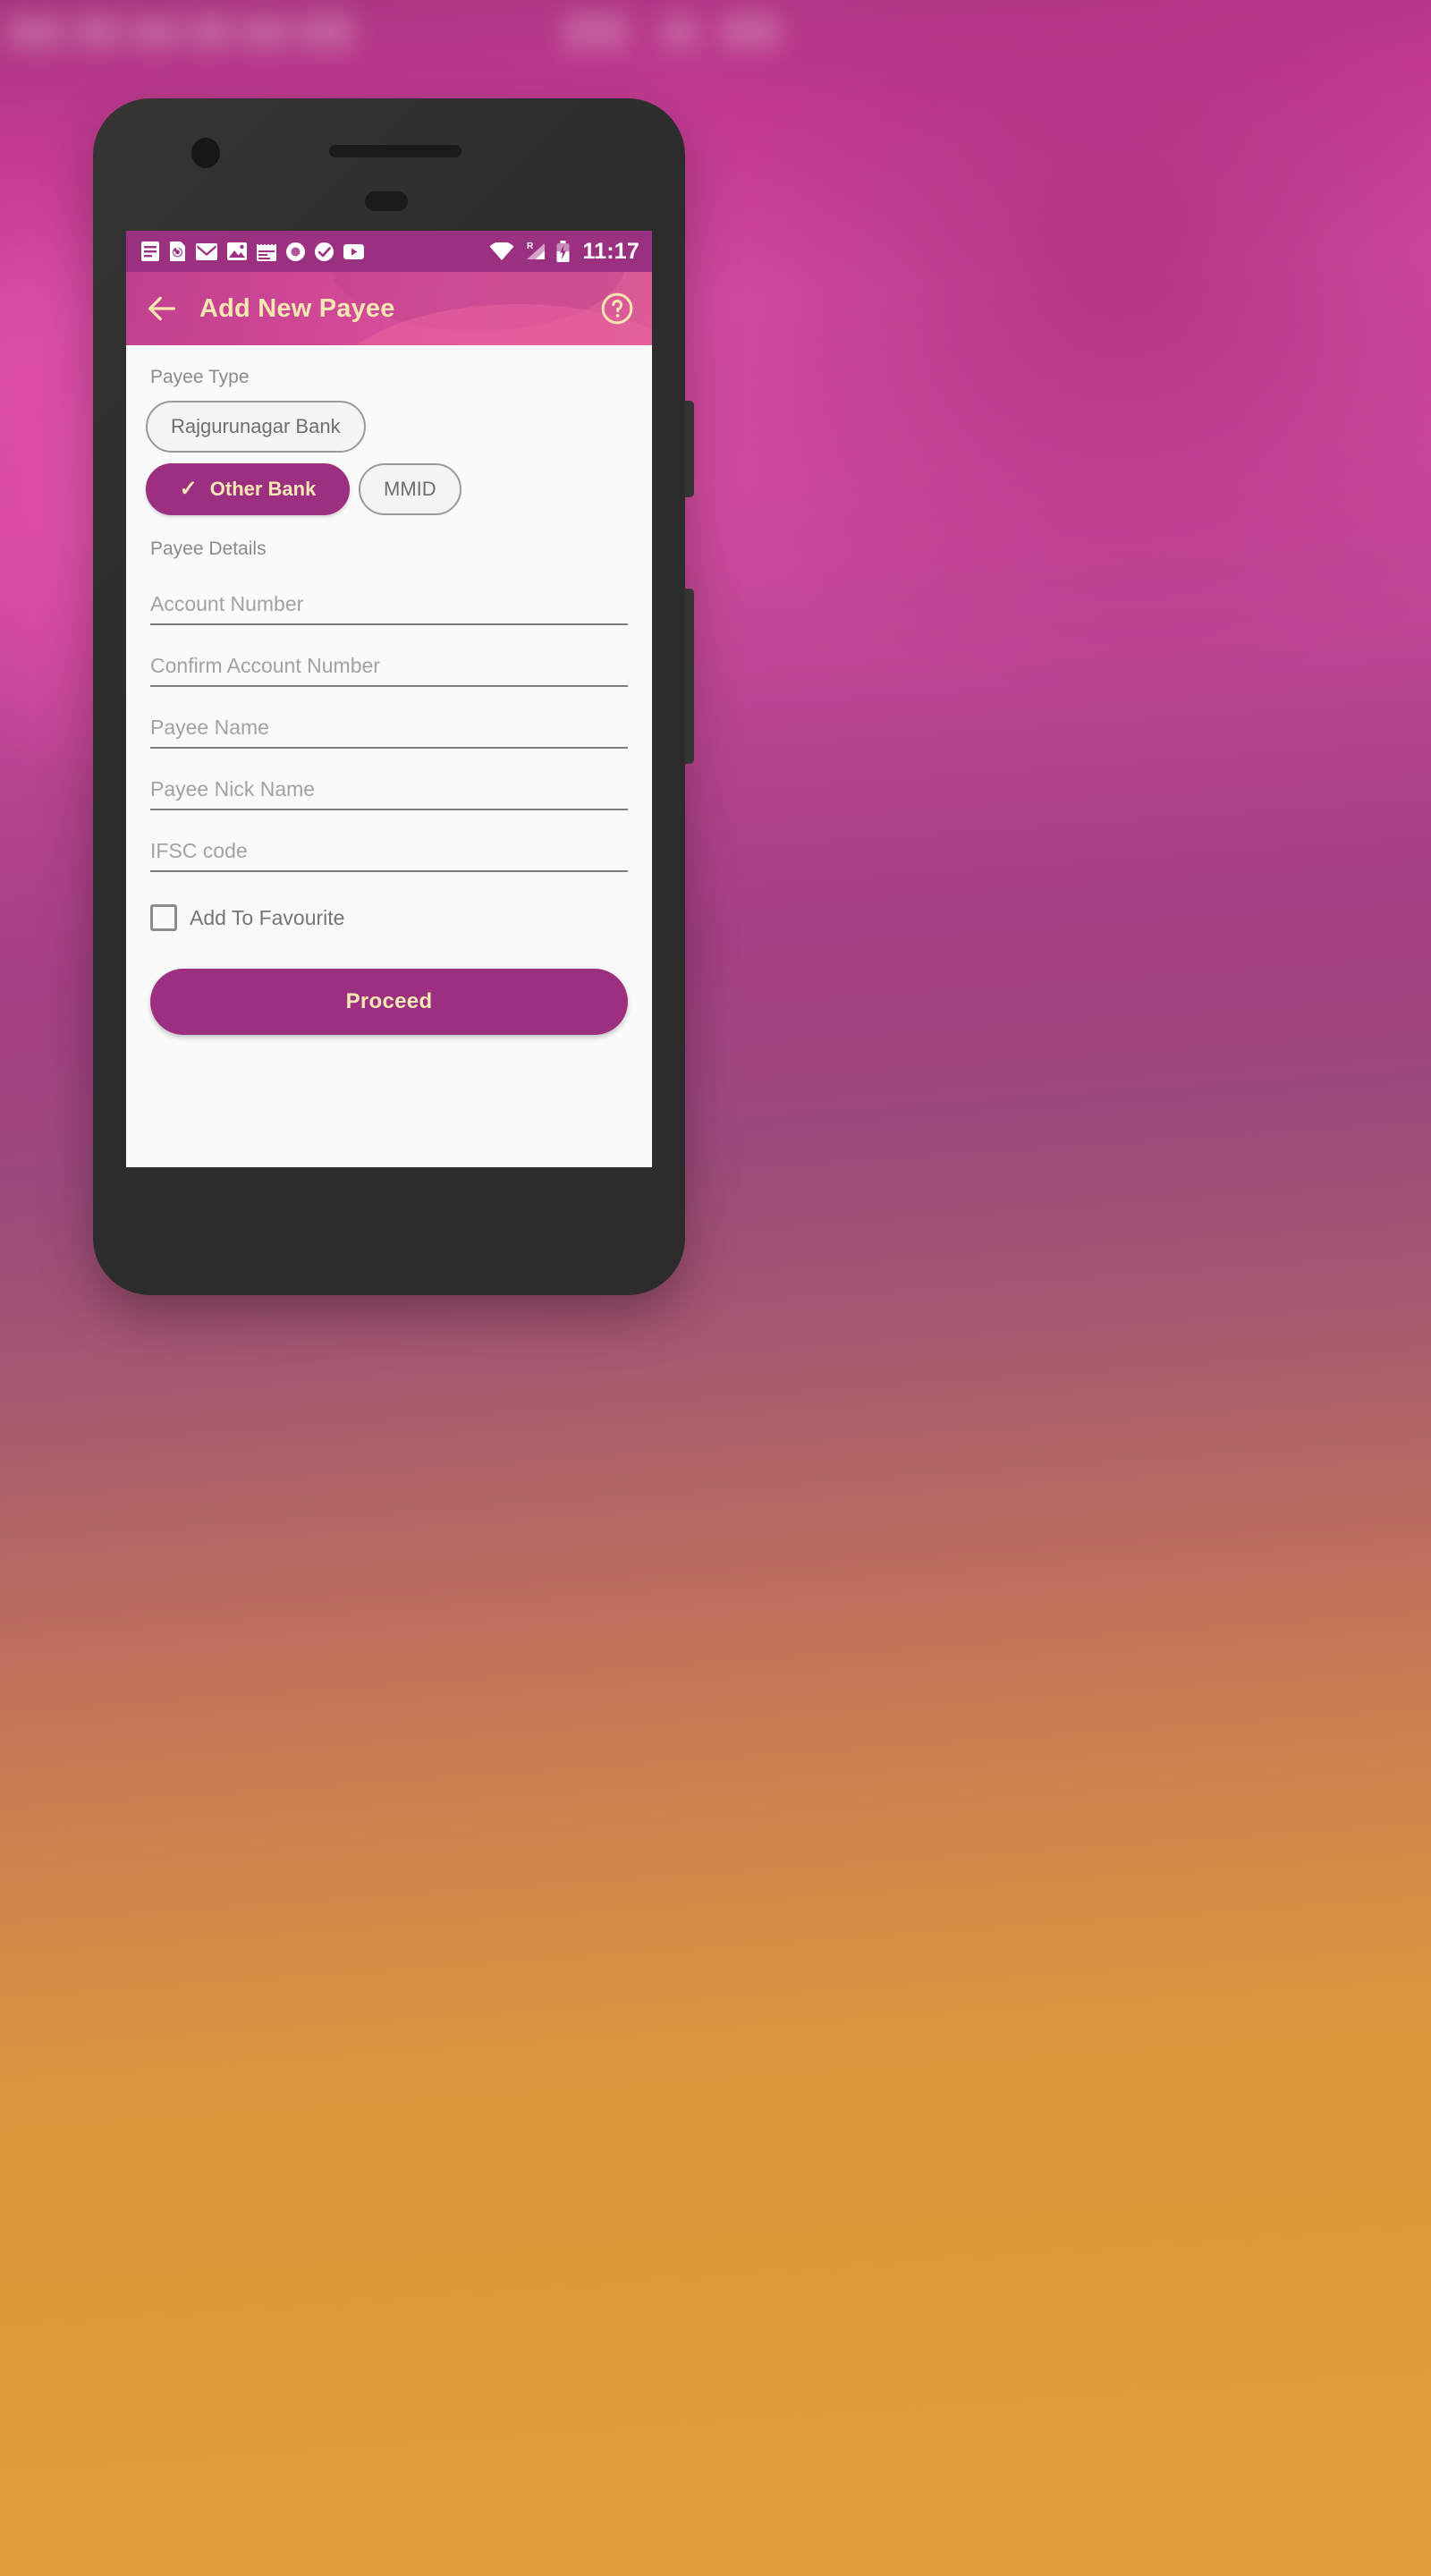  I want to click on chip-label: Rajgurunagar Bank, so click(256, 426).